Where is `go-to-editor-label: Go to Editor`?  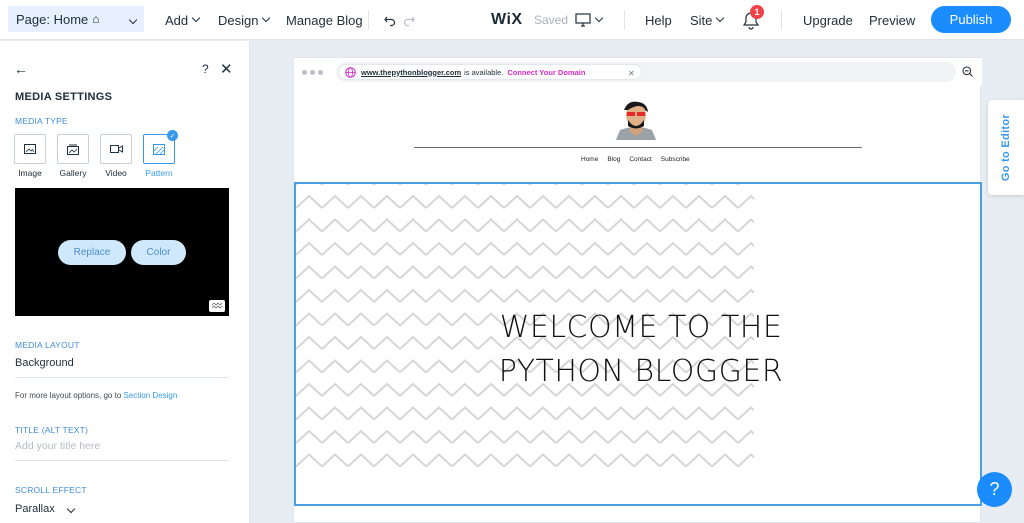 go-to-editor-label: Go to Editor is located at coordinates (1006, 147).